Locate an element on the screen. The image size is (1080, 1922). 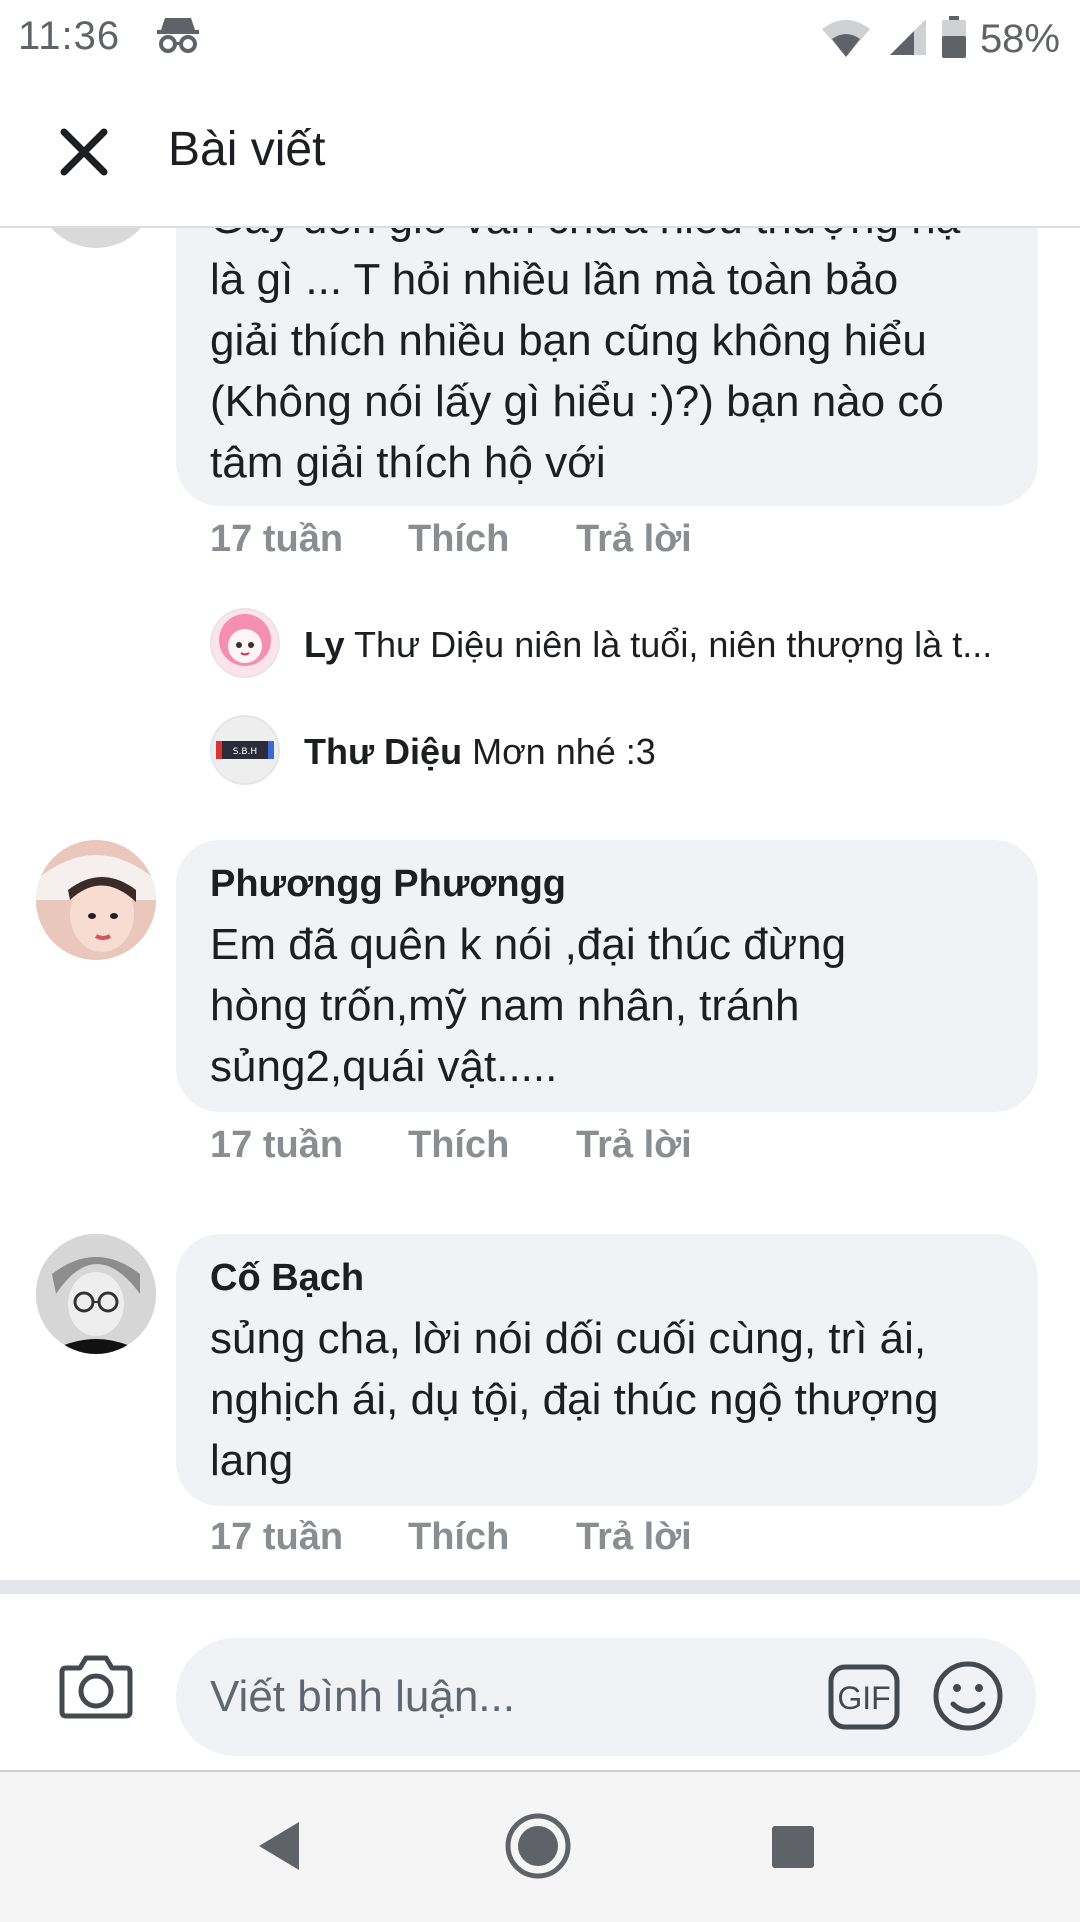
page-title: Bài viết is located at coordinates (247, 149).